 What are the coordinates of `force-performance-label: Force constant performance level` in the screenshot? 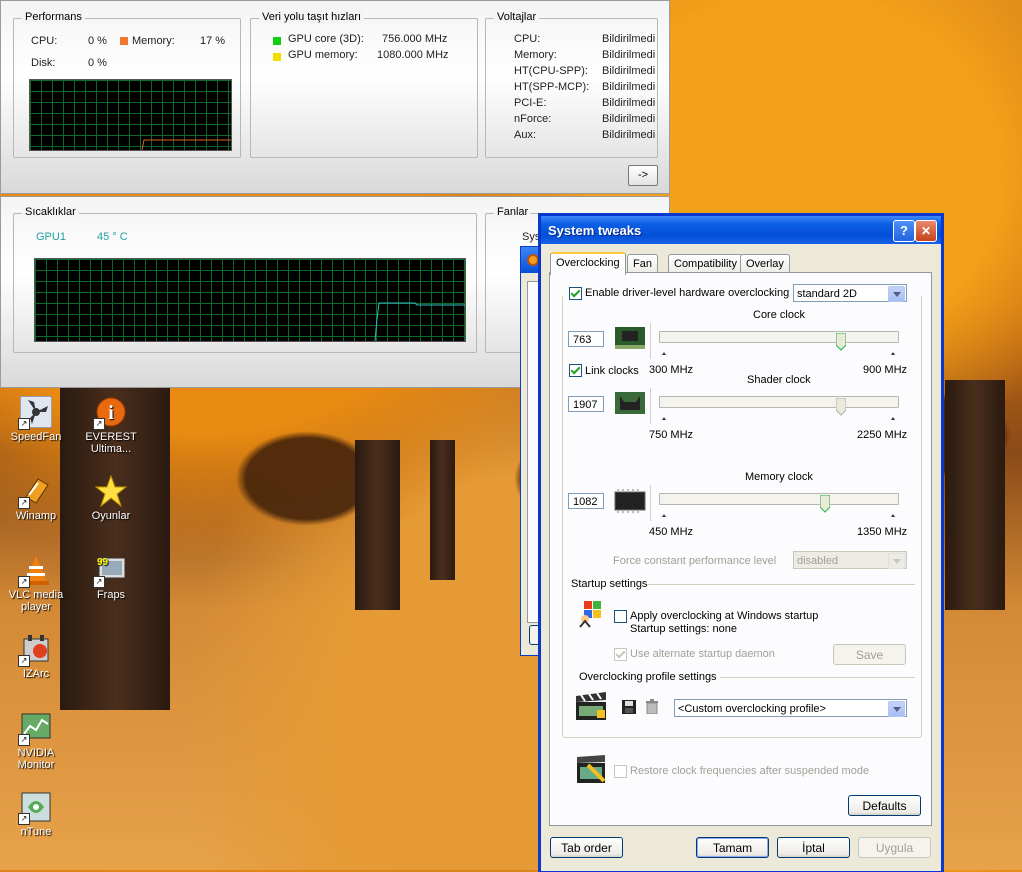 It's located at (695, 561).